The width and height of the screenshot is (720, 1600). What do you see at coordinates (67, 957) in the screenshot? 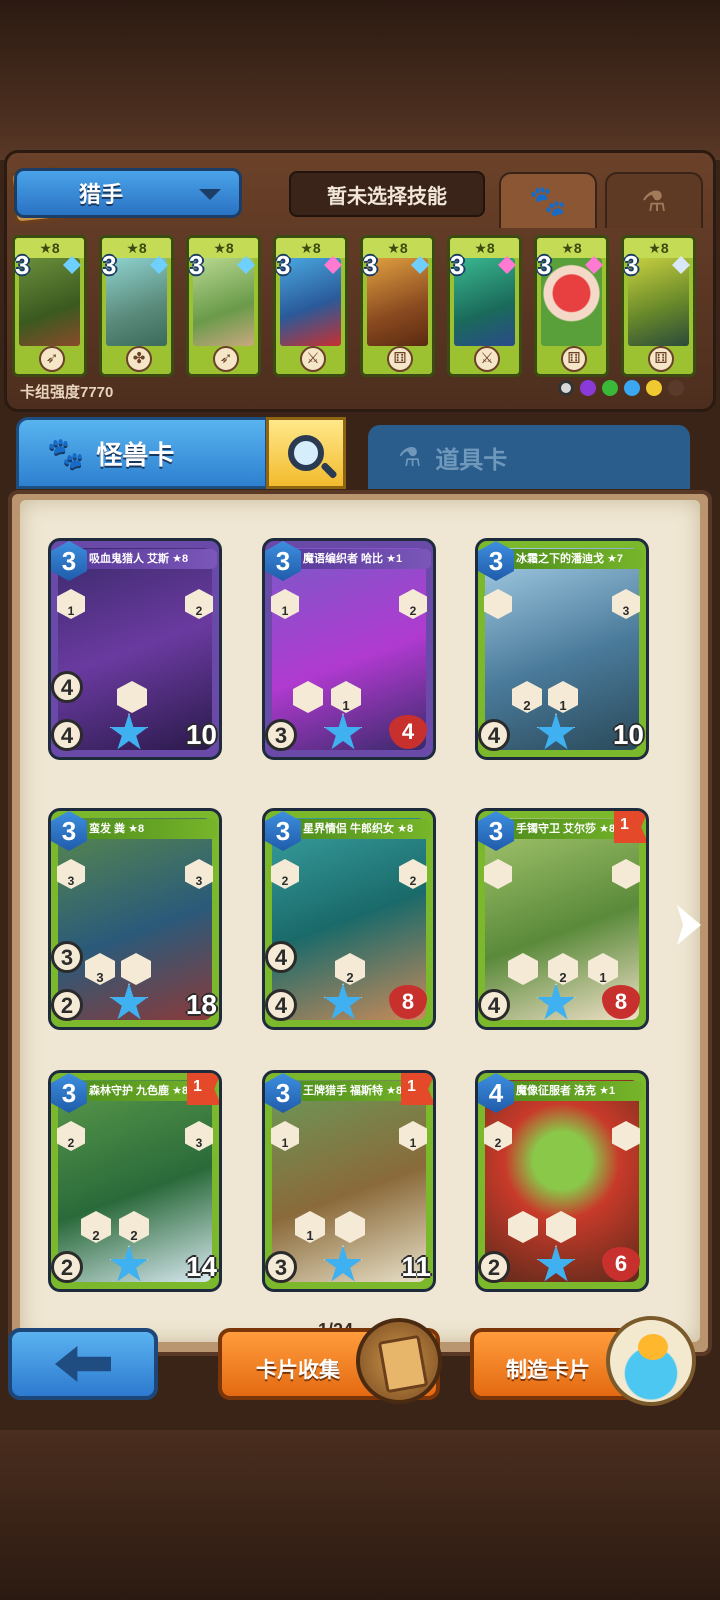
I see `card-attack: 3` at bounding box center [67, 957].